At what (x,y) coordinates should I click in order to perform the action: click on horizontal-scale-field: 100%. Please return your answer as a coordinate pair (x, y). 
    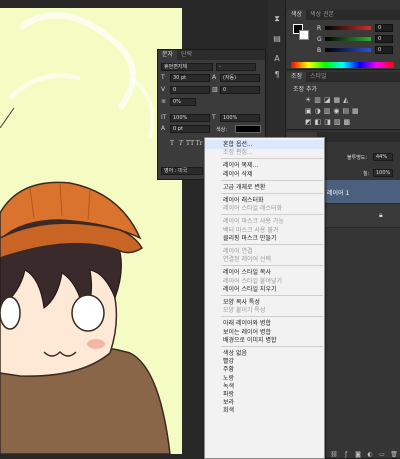
    Looking at the image, I should click on (240, 118).